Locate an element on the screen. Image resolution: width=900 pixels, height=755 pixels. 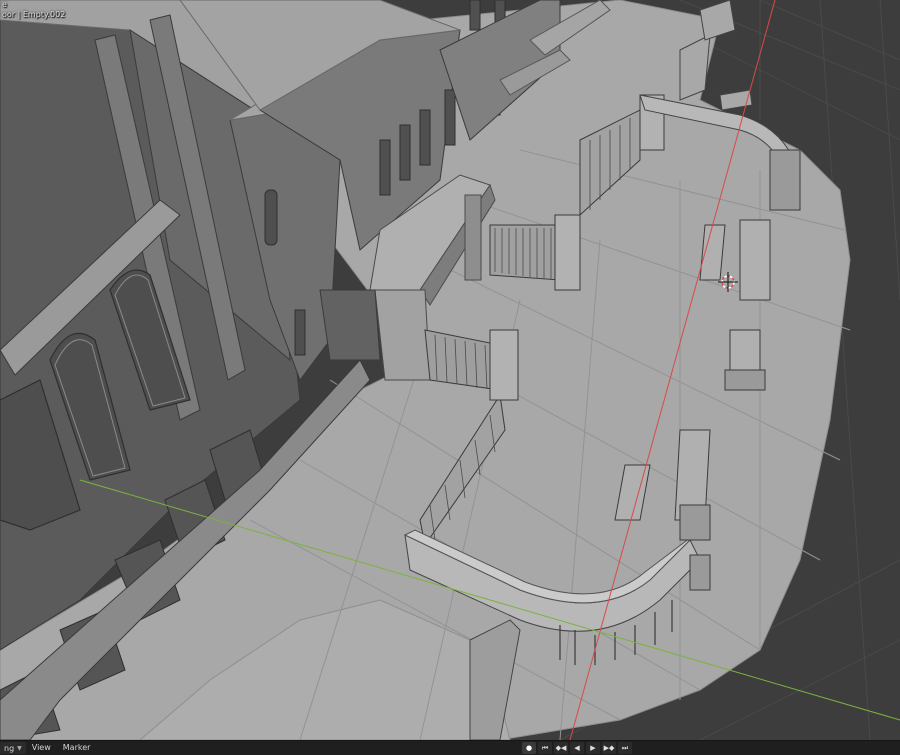
viewport-collection-label: oor | Empty.002 is located at coordinates (34, 14).